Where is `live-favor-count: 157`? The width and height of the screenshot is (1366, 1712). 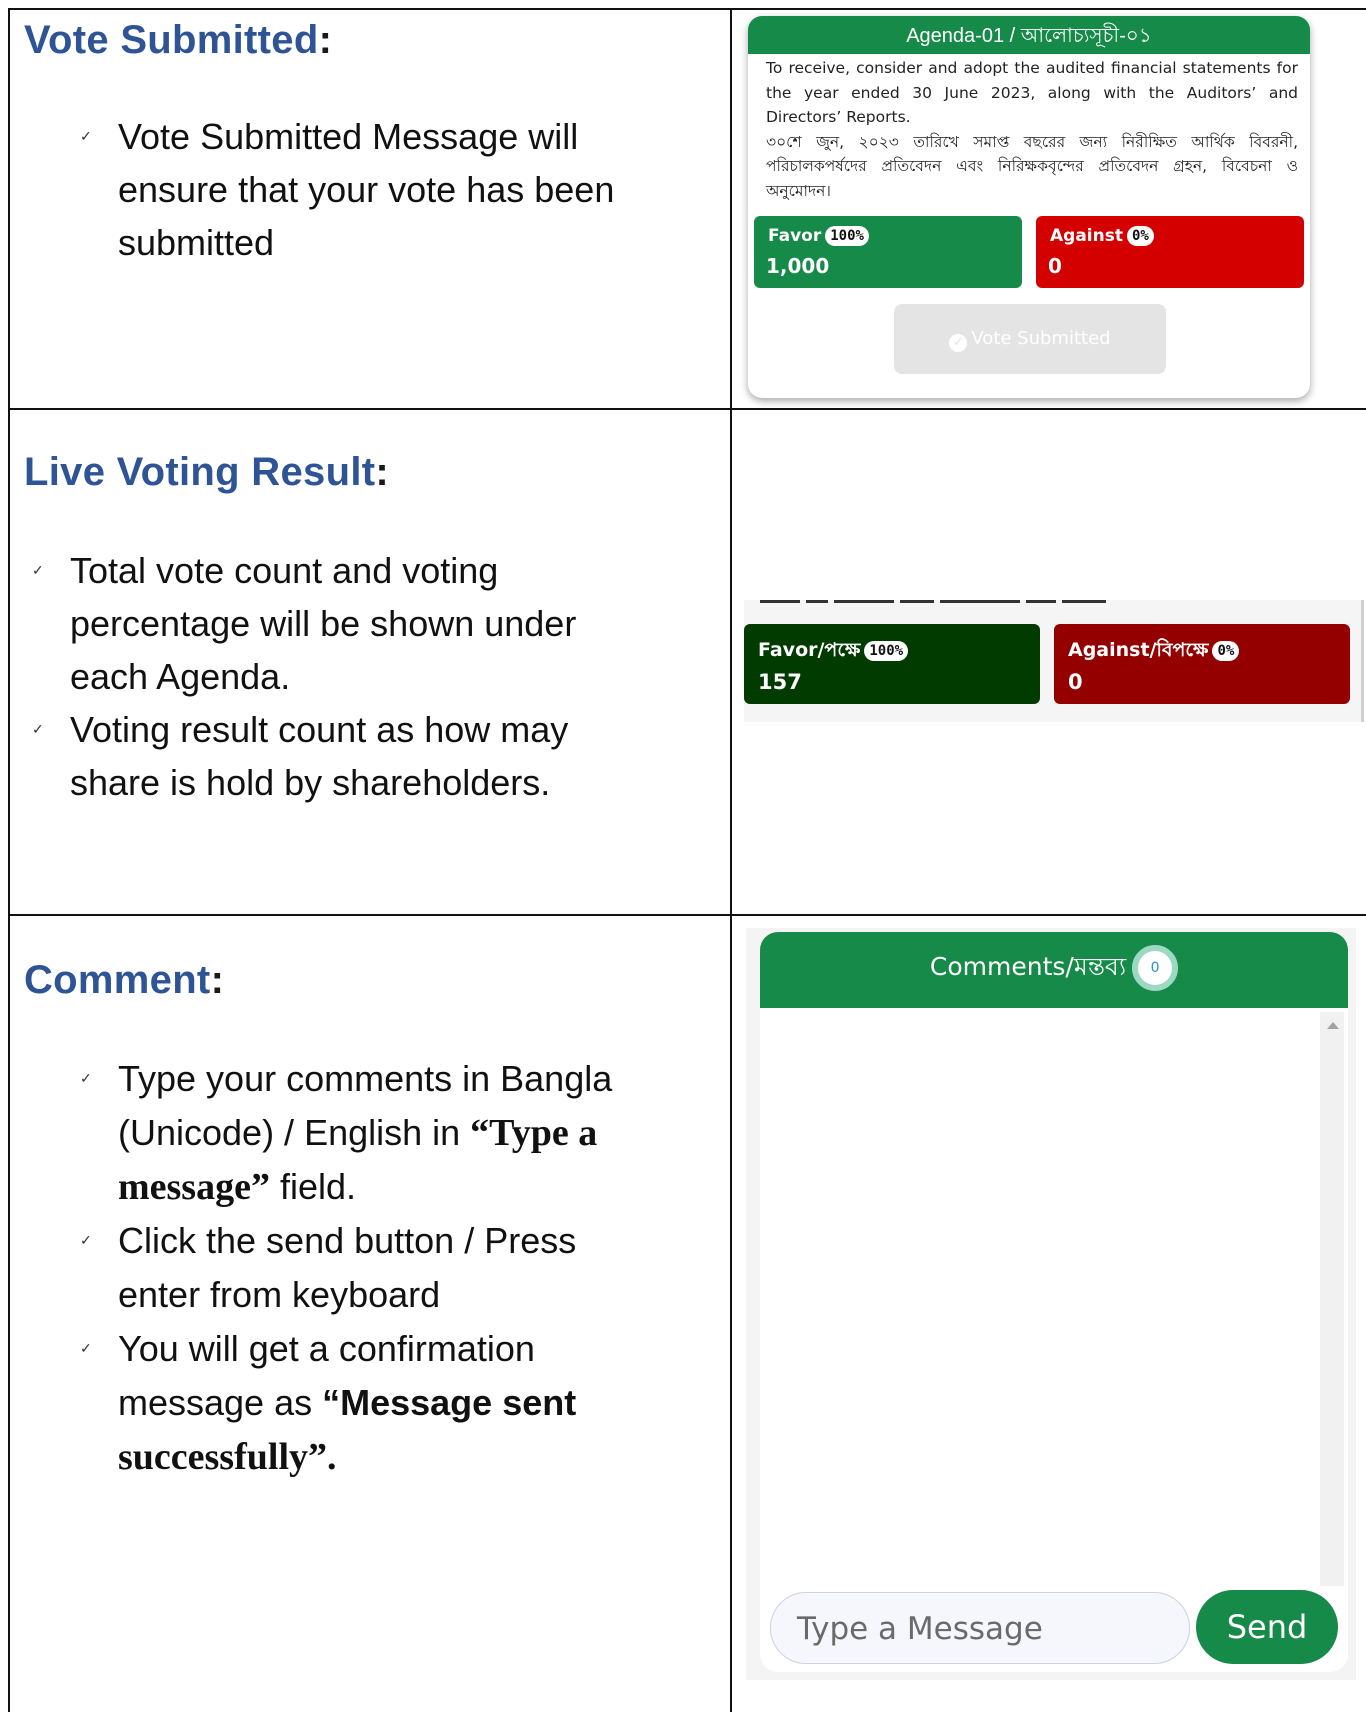 live-favor-count: 157 is located at coordinates (780, 682).